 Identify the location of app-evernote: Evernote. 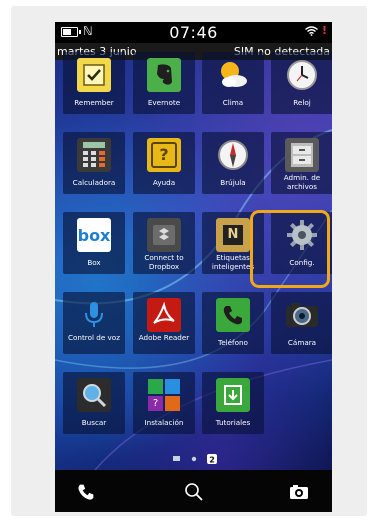
(164, 83).